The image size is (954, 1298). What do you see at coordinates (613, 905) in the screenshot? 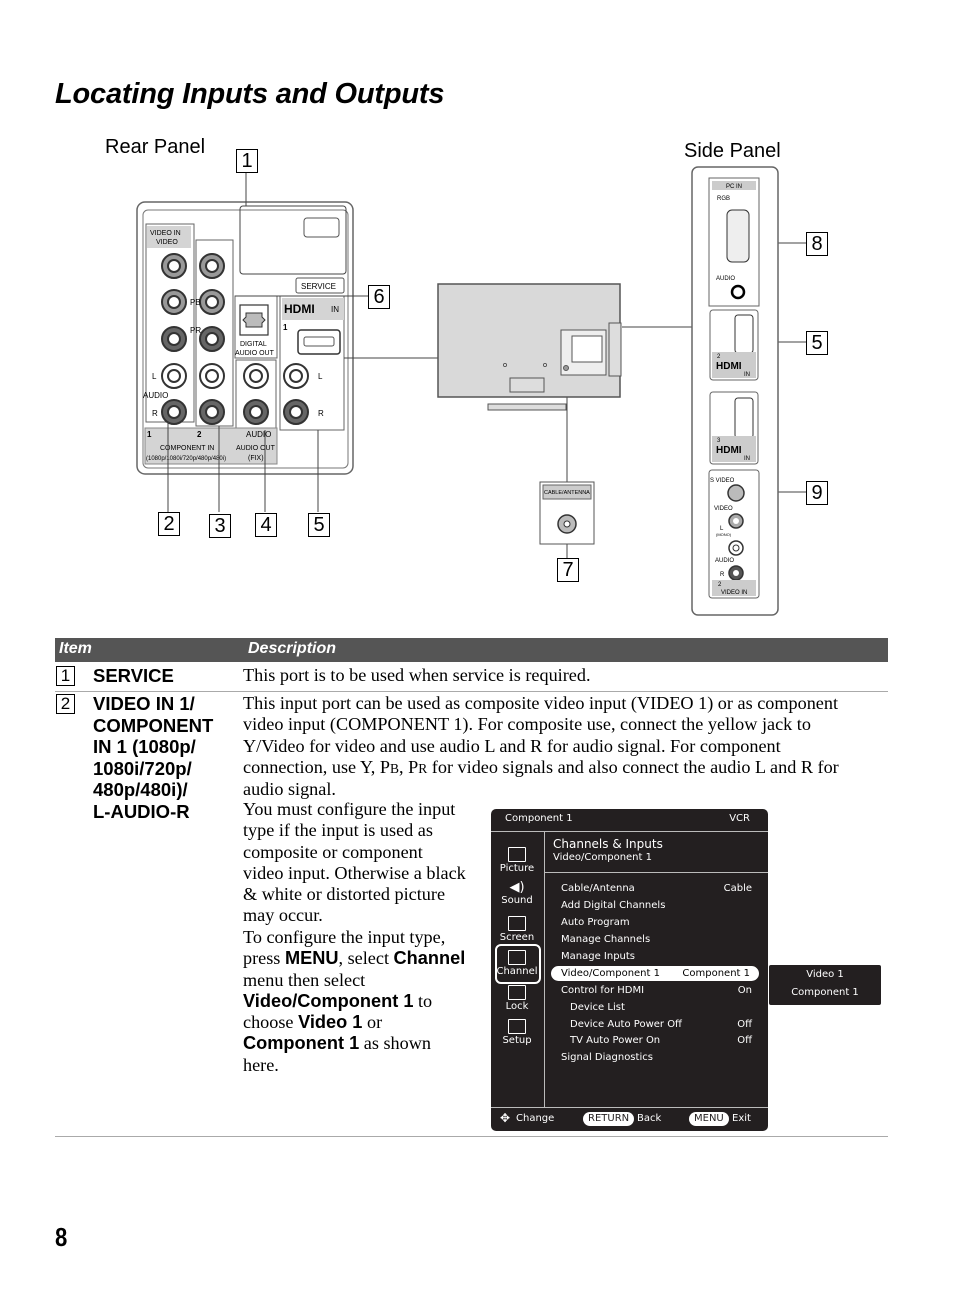
I see `menu-item-add-digital-channels: Add Digital Channels` at bounding box center [613, 905].